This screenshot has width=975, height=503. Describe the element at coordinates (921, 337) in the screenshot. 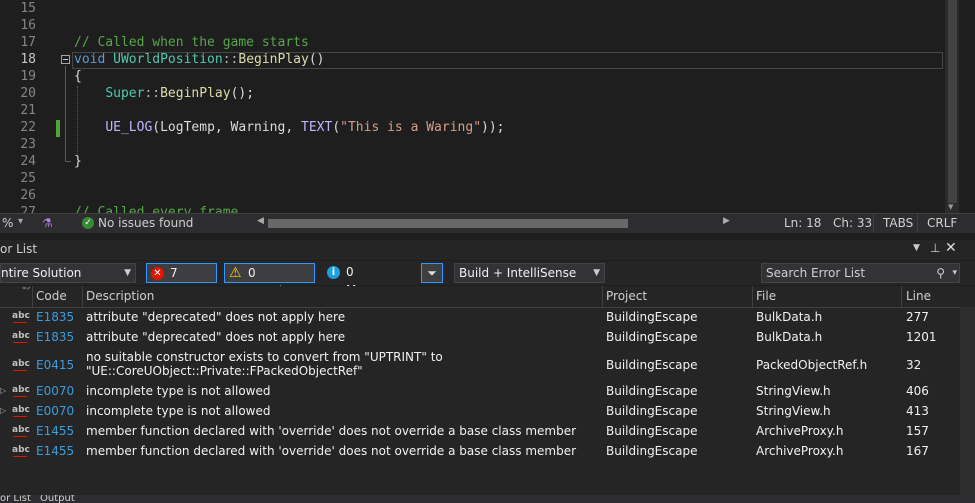

I see `error-line: 1201` at that location.